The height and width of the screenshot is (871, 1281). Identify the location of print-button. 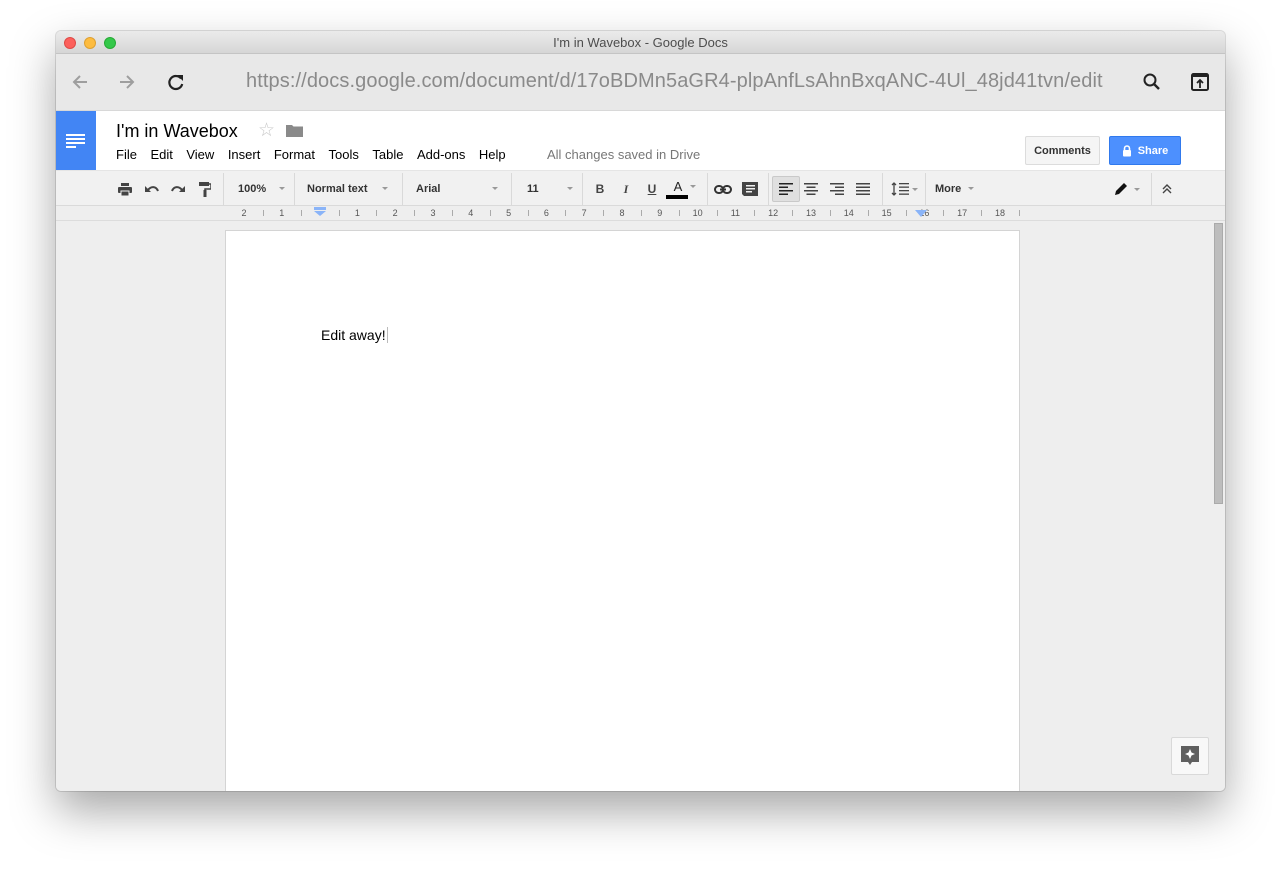
(125, 189).